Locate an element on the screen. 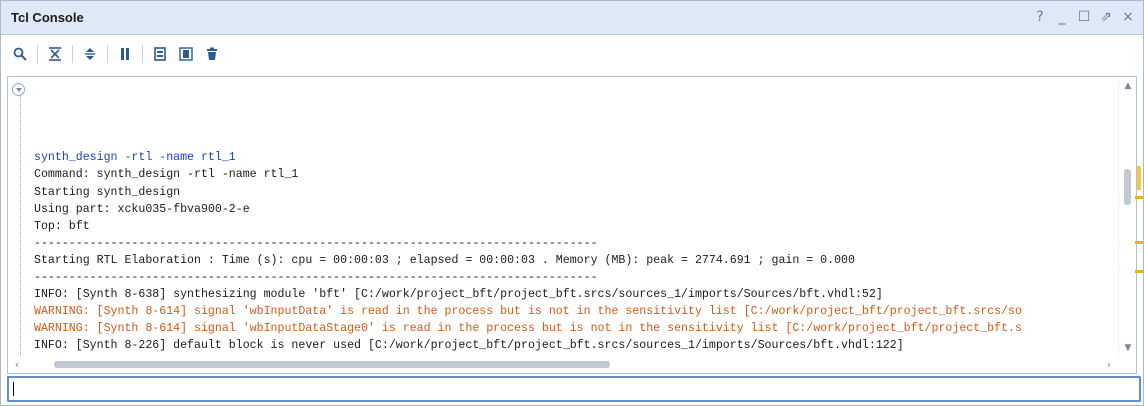 Image resolution: width=1144 pixels, height=406 pixels. tcl-command-input is located at coordinates (575, 389).